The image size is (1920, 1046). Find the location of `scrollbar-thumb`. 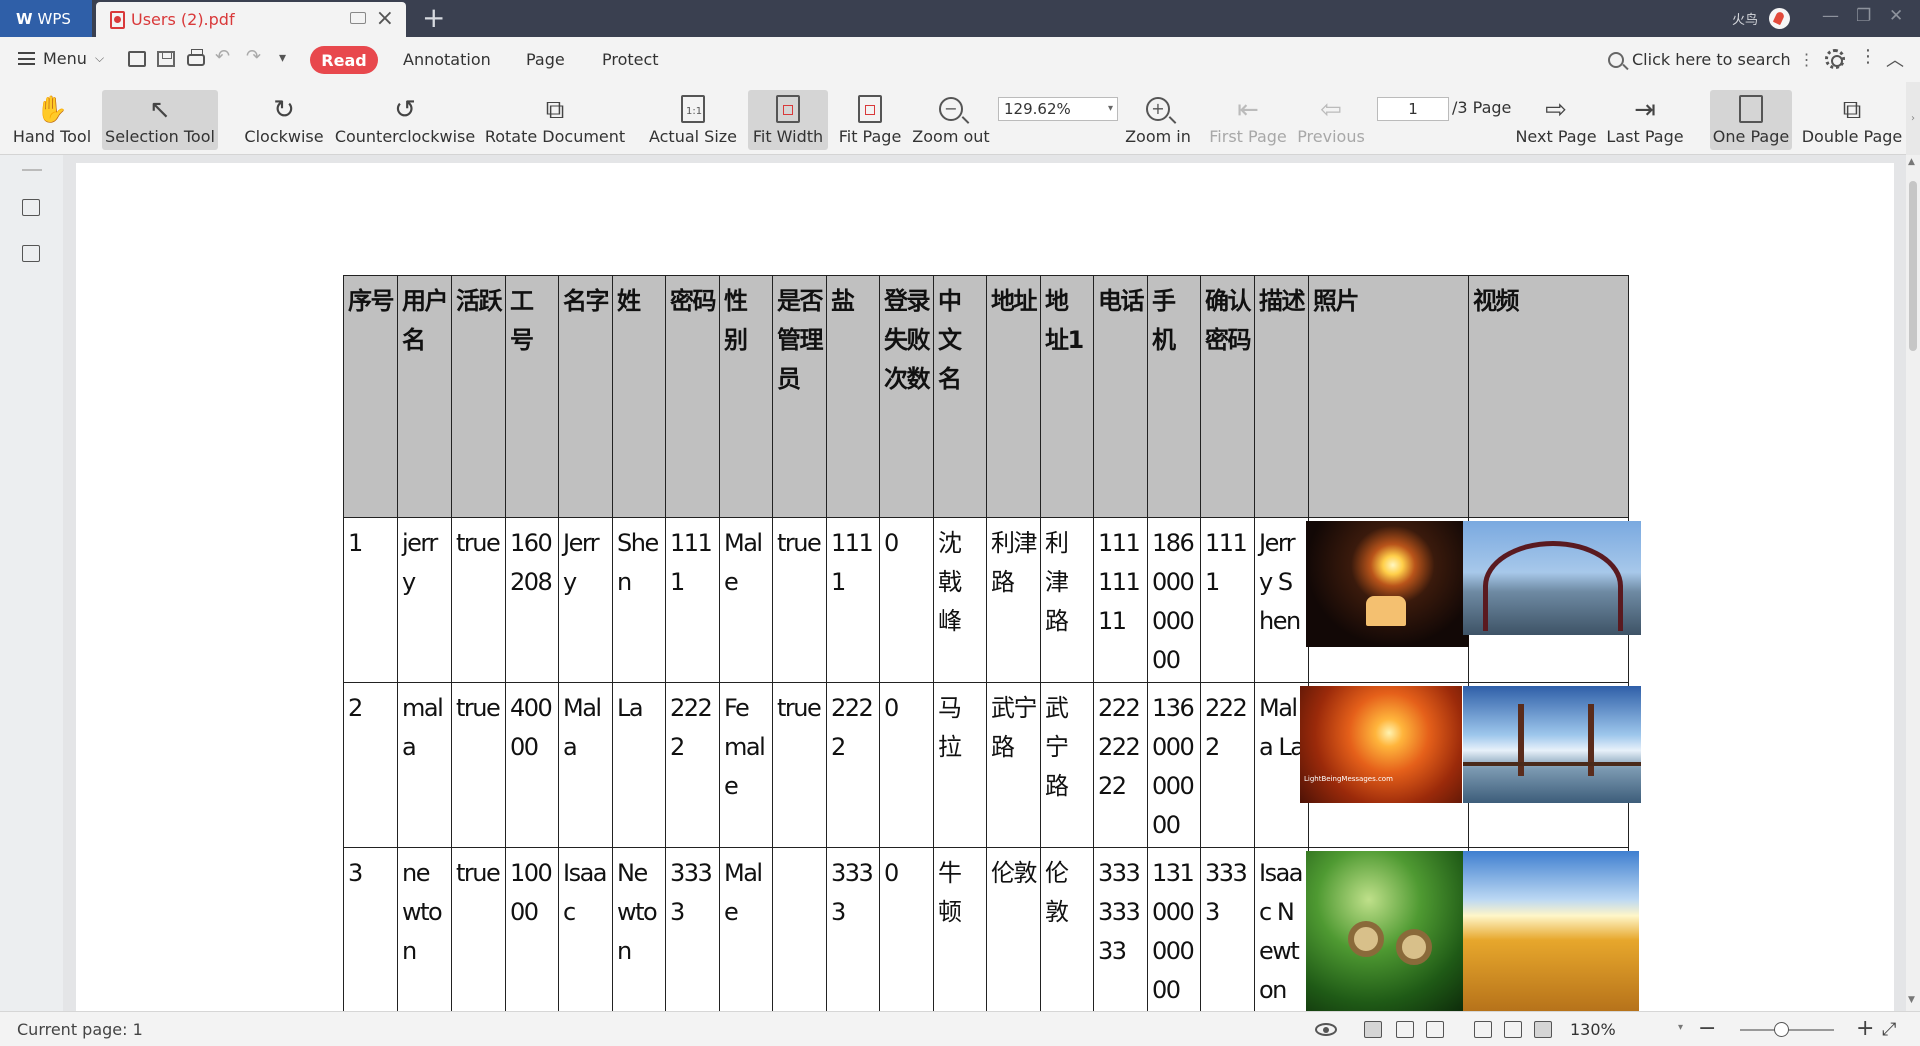

scrollbar-thumb is located at coordinates (1913, 266).